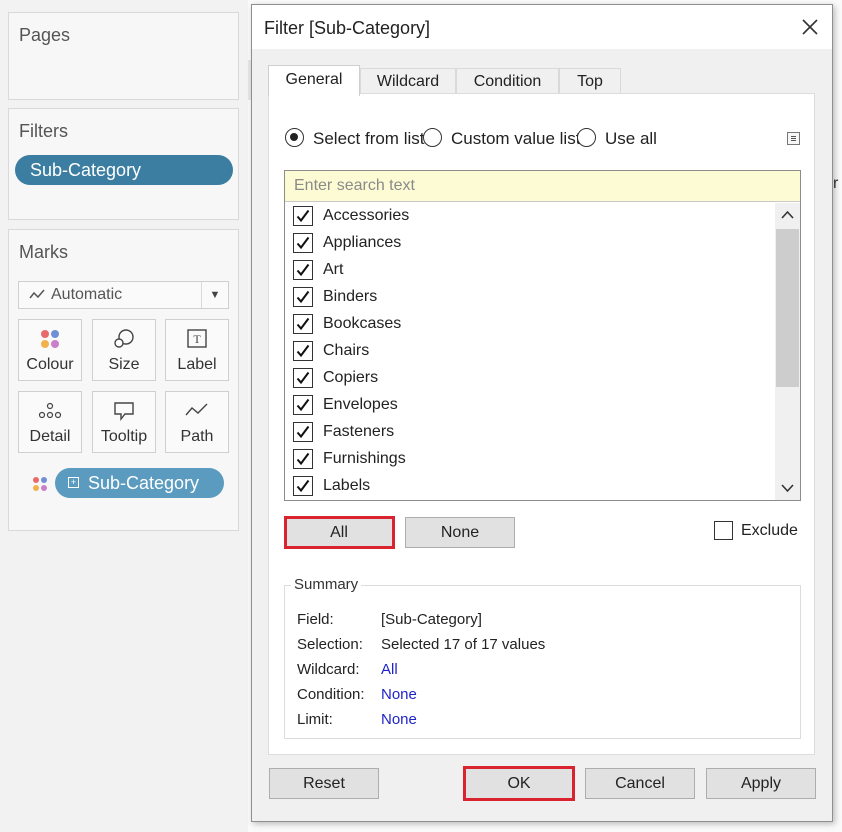 Image resolution: width=842 pixels, height=832 pixels. Describe the element at coordinates (530, 324) in the screenshot. I see `list-item: Bookcases` at that location.